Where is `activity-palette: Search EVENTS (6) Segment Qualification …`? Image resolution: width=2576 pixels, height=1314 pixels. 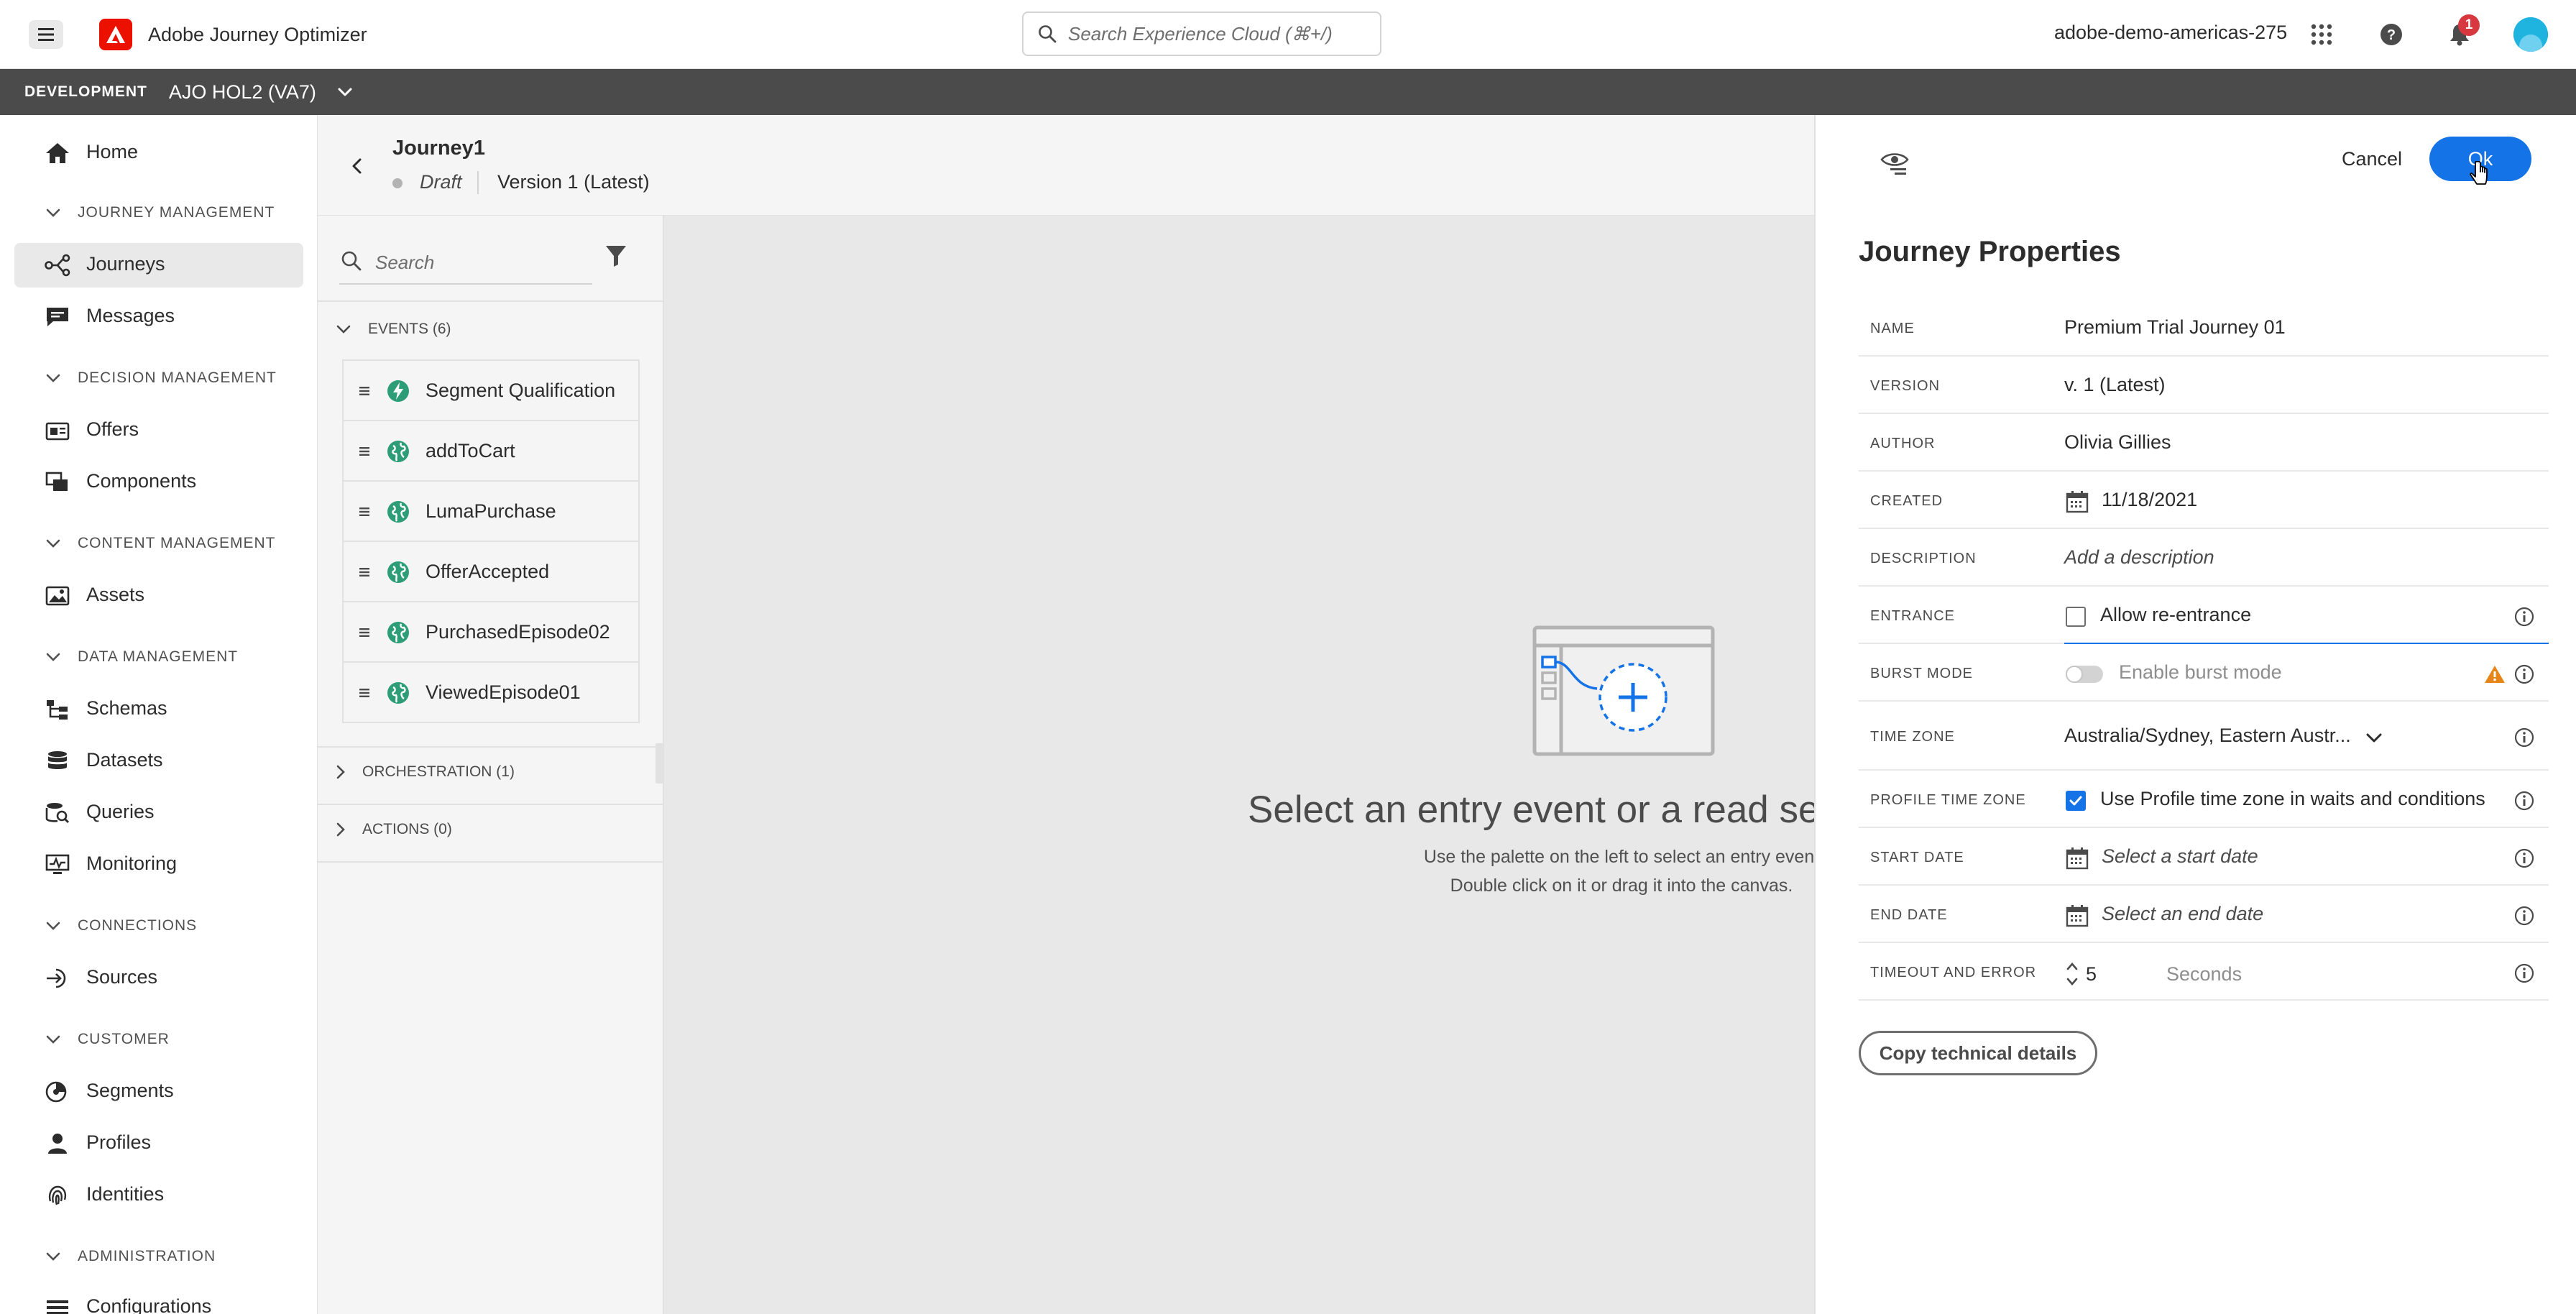 activity-palette: Search EVENTS (6) Segment Qualification … is located at coordinates (491, 765).